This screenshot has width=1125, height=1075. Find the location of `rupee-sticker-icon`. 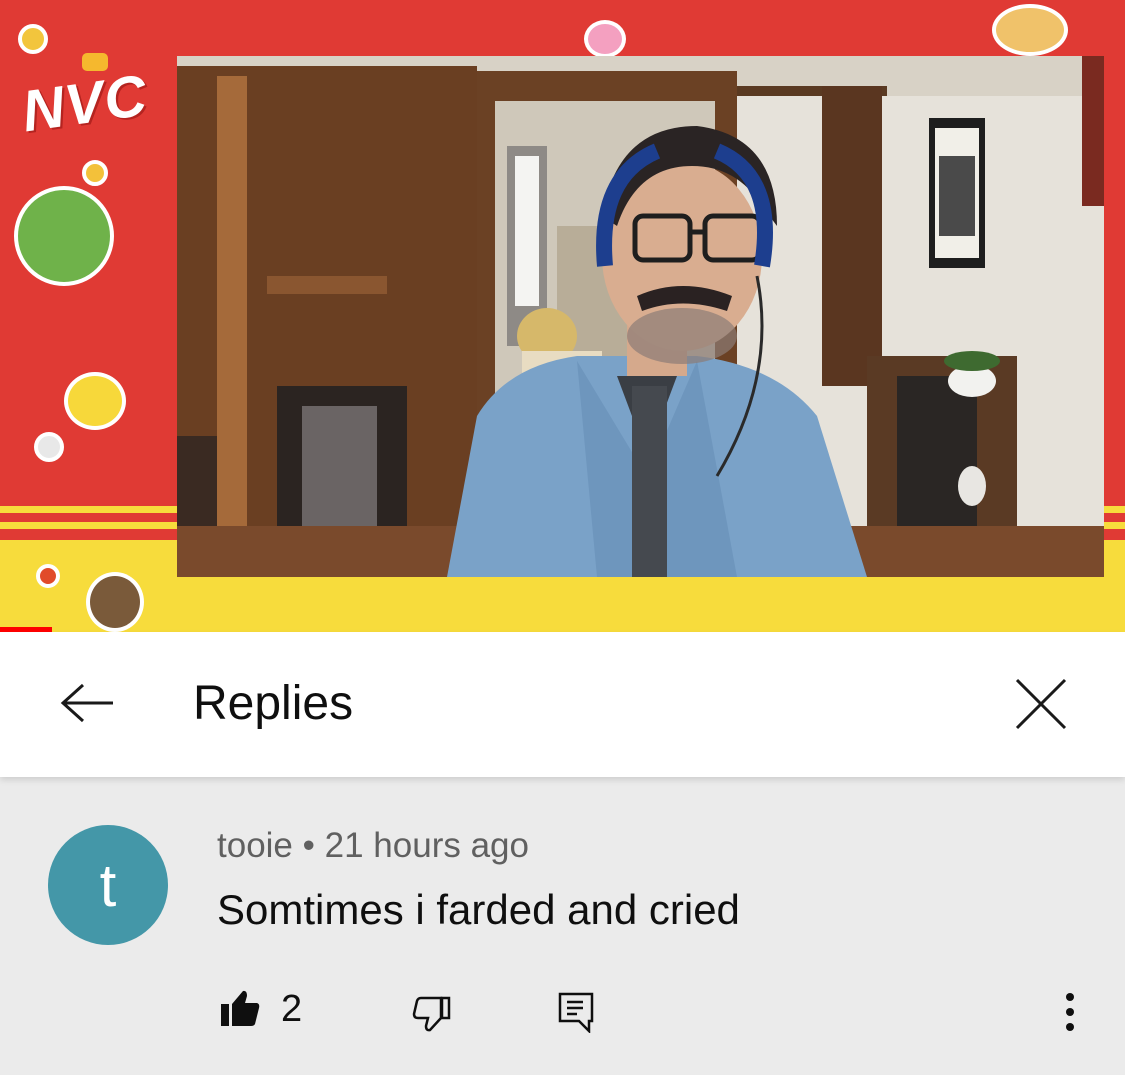

rupee-sticker-icon is located at coordinates (95, 173).